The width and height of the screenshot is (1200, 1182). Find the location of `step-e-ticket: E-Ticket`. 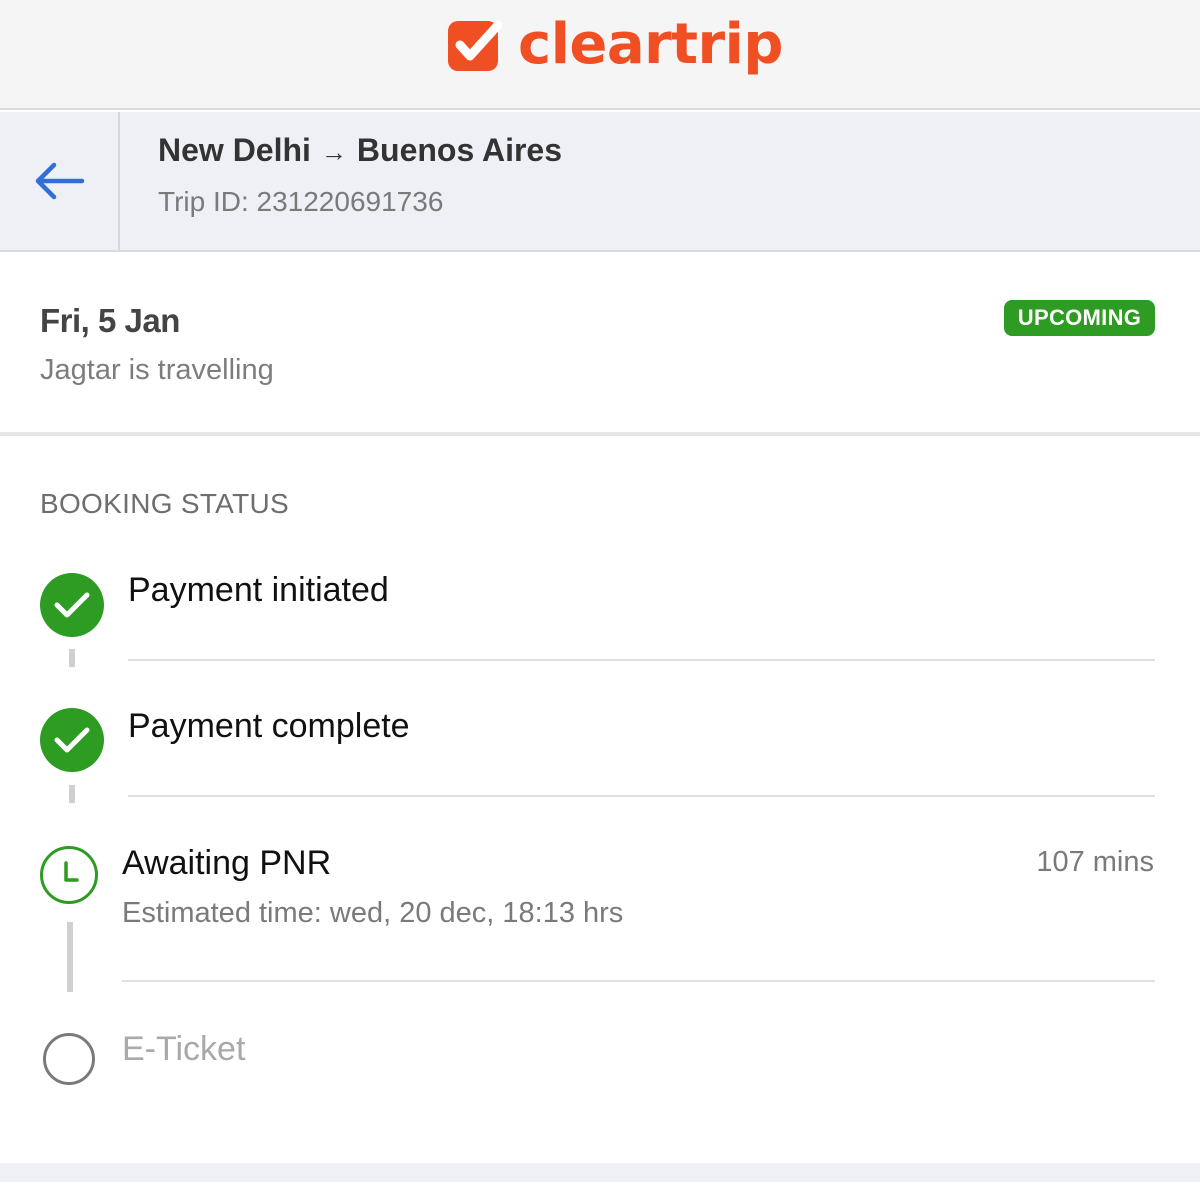

step-e-ticket: E-Ticket is located at coordinates (184, 1049).